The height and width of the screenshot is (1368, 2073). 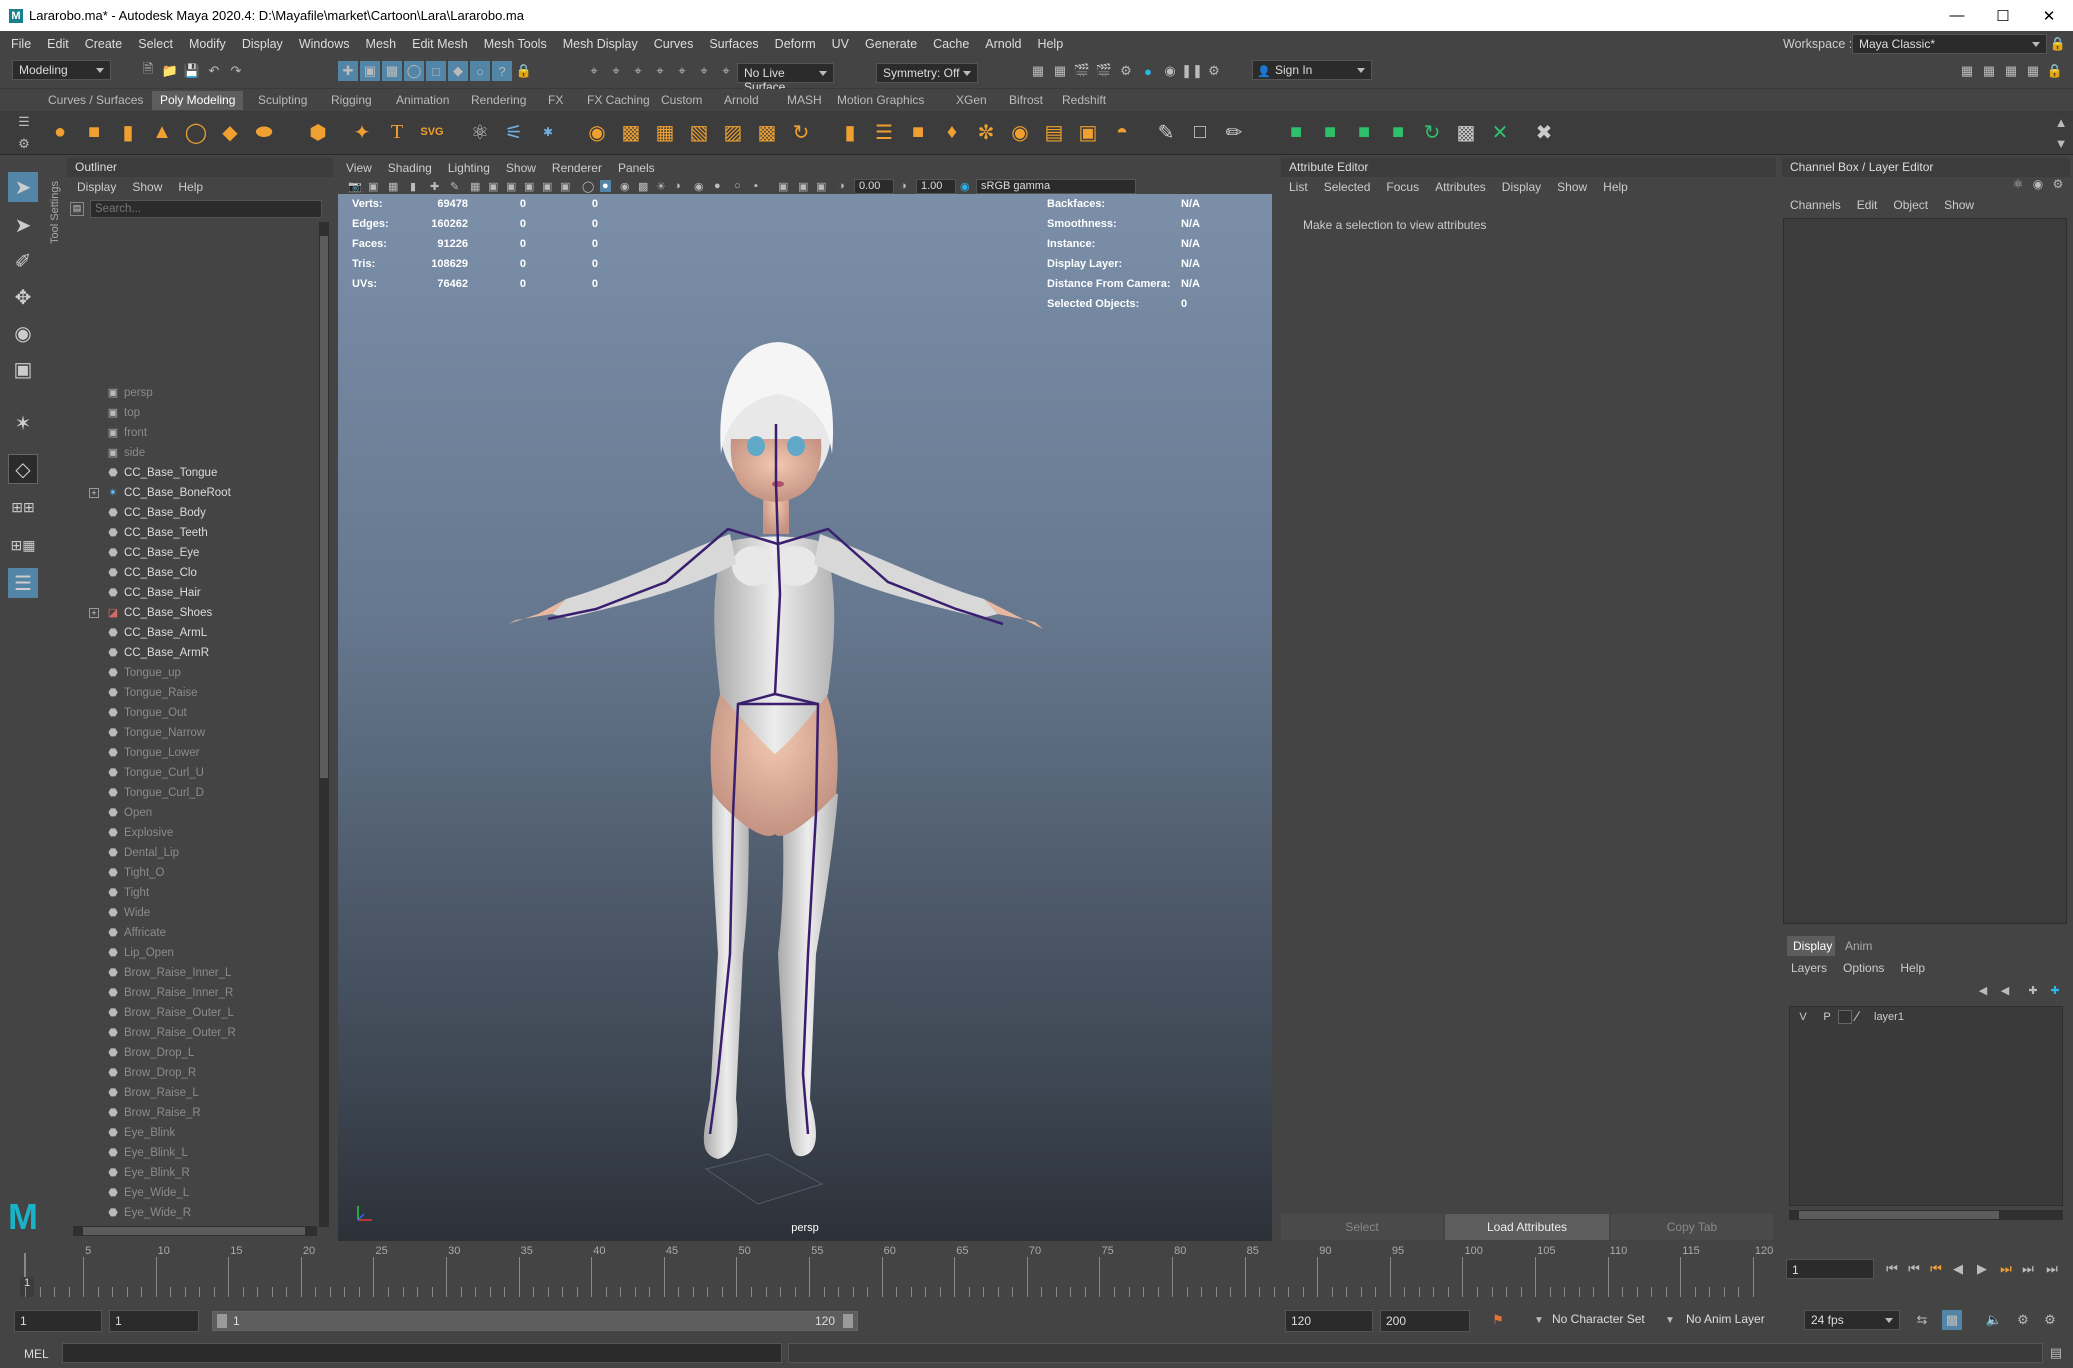 I want to click on textured-icon: ▩, so click(x=643, y=186).